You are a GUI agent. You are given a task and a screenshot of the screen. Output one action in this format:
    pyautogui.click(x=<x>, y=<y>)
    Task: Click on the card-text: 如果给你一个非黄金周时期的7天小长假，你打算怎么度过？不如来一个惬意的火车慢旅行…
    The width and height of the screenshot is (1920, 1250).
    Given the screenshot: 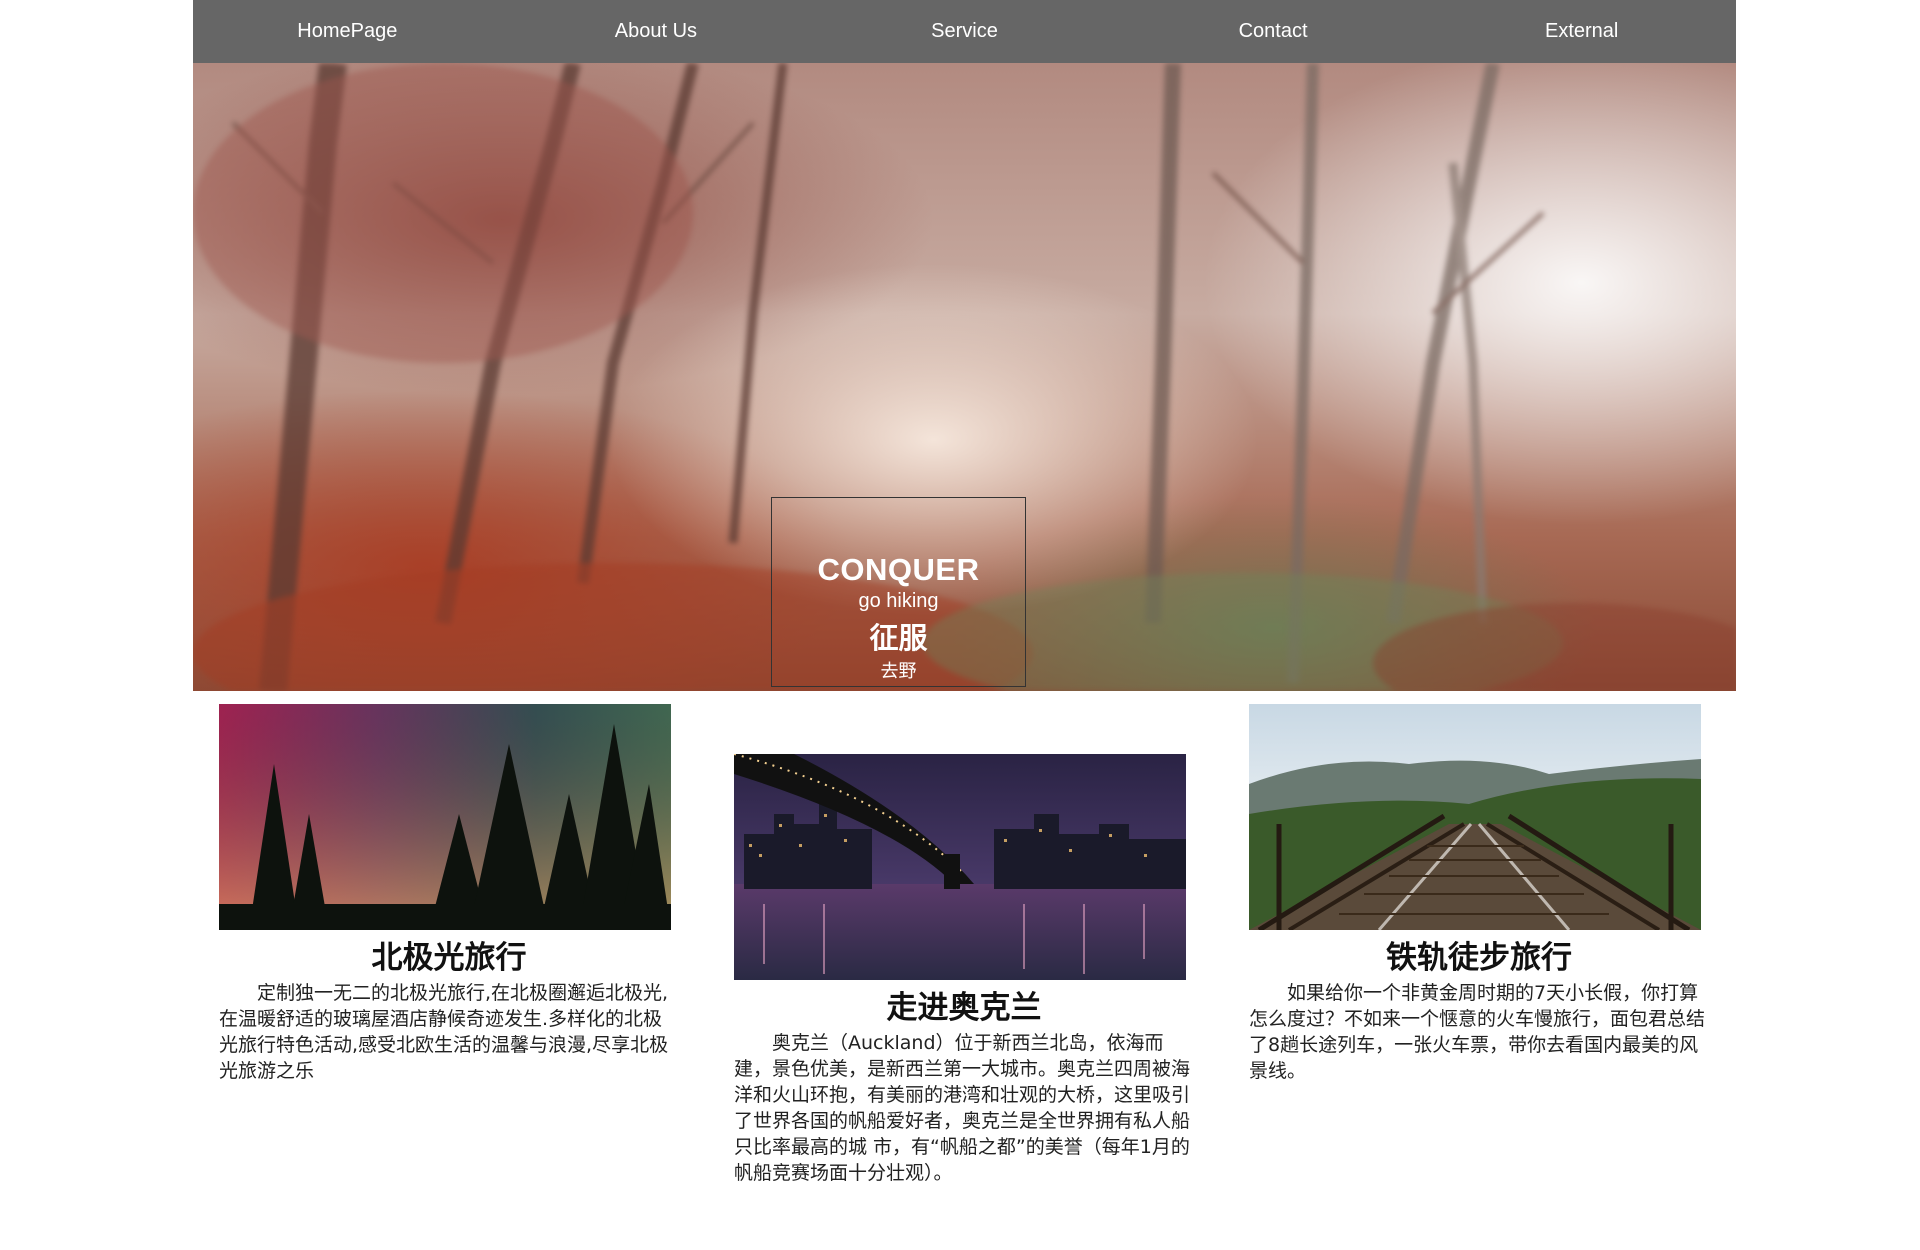 What is the action you would take?
    pyautogui.click(x=1477, y=1032)
    